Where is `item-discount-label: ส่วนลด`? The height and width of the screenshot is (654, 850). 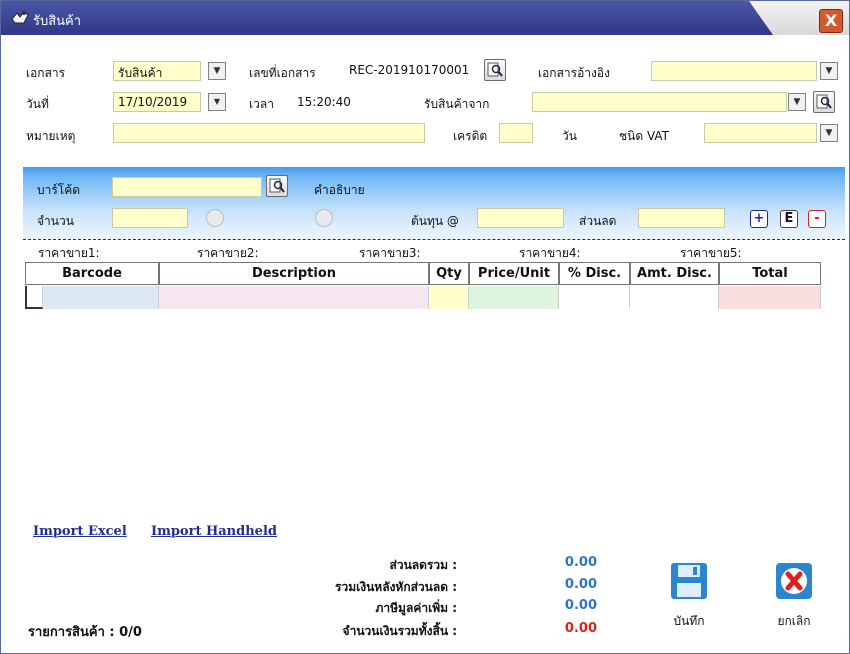 item-discount-label: ส่วนลด is located at coordinates (598, 221).